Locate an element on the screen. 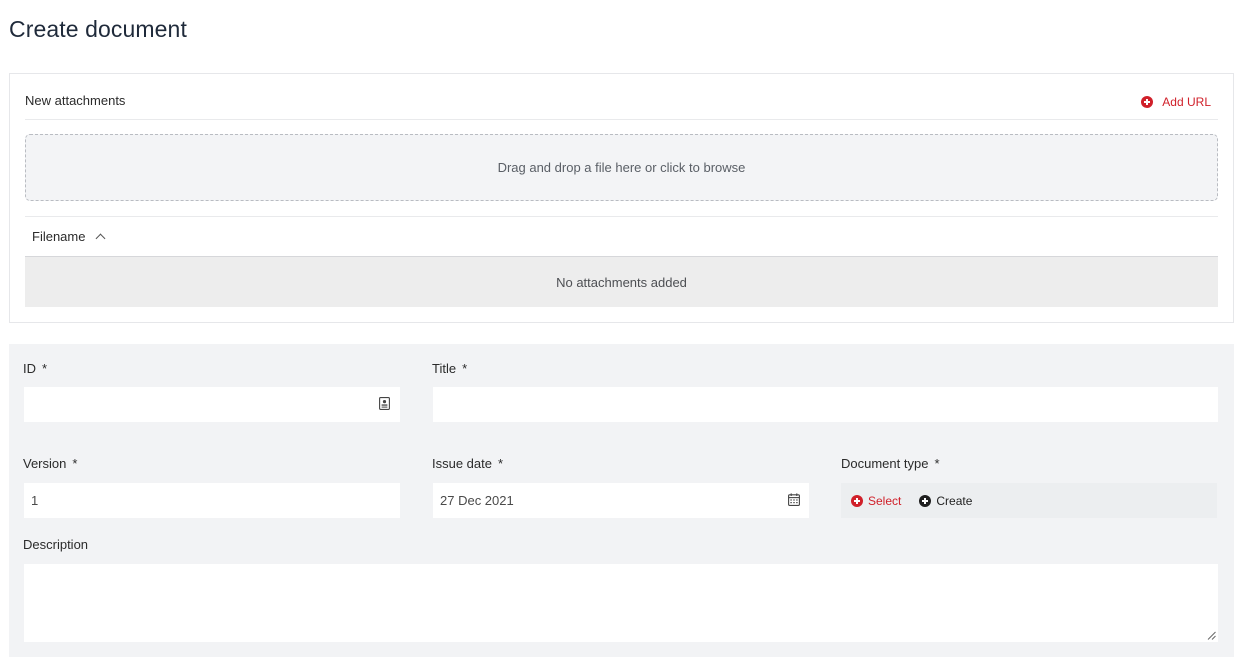 Image resolution: width=1240 pixels, height=672 pixels. title-label: Title * is located at coordinates (449, 368).